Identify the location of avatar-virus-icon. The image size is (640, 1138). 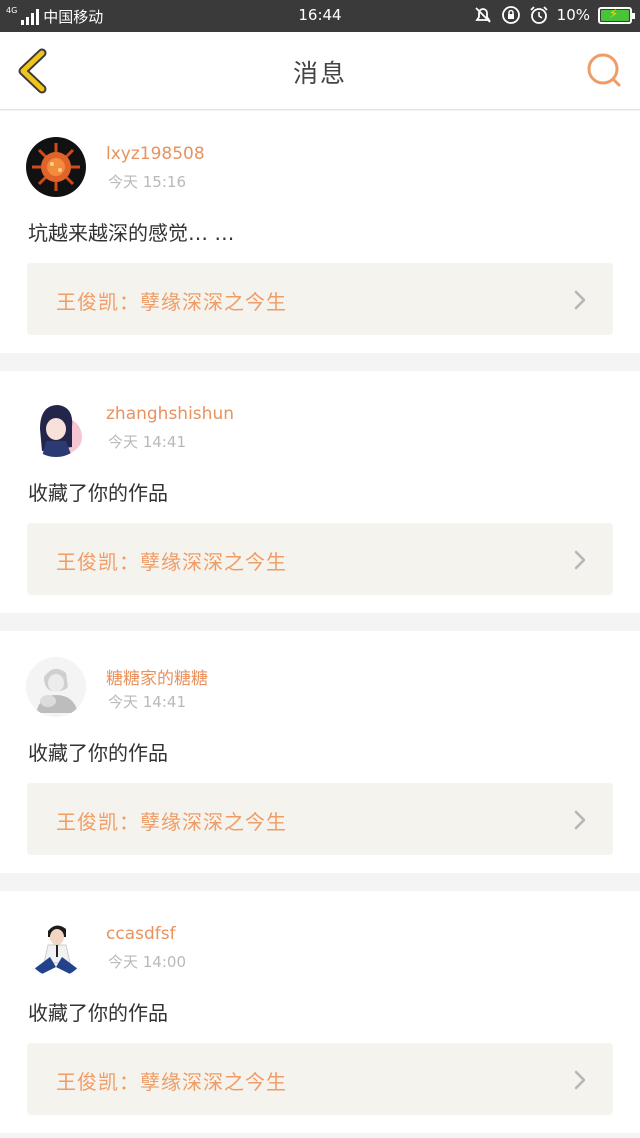
(56, 167).